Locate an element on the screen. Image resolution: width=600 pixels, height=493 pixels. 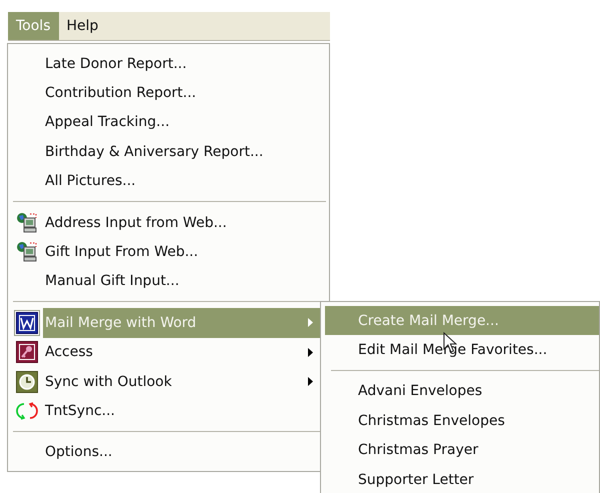
menu-item: Access is located at coordinates (183, 352).